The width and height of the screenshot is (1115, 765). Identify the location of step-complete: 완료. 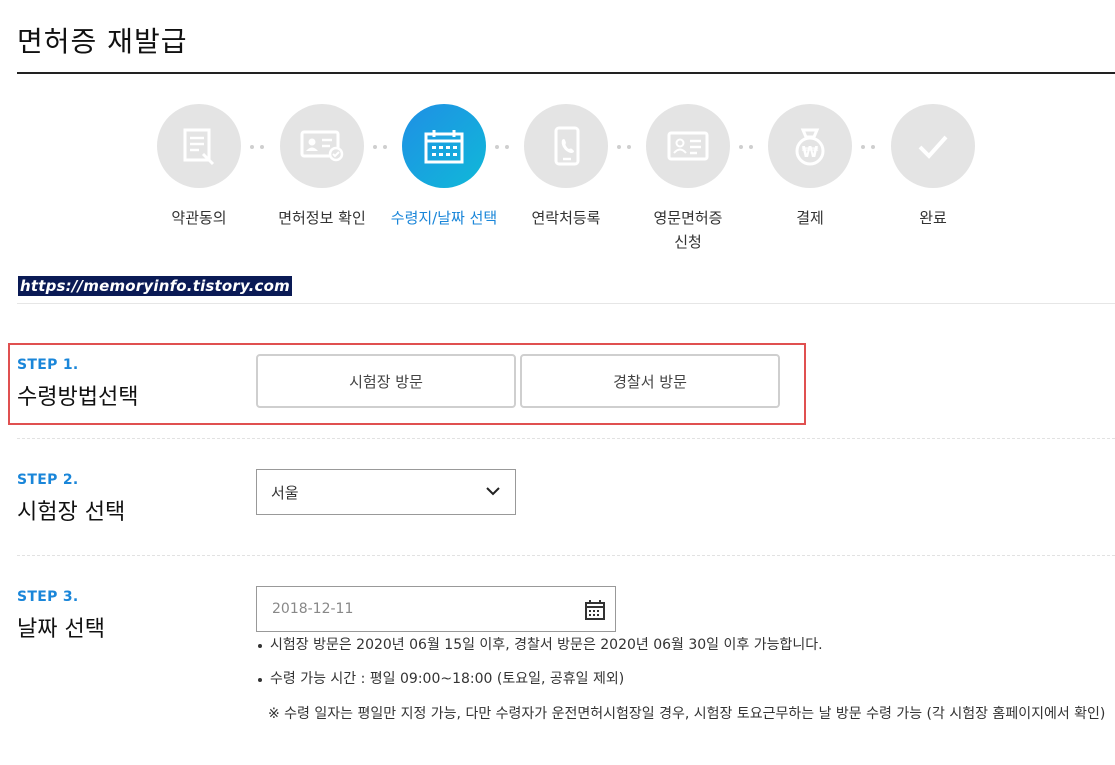
(933, 165).